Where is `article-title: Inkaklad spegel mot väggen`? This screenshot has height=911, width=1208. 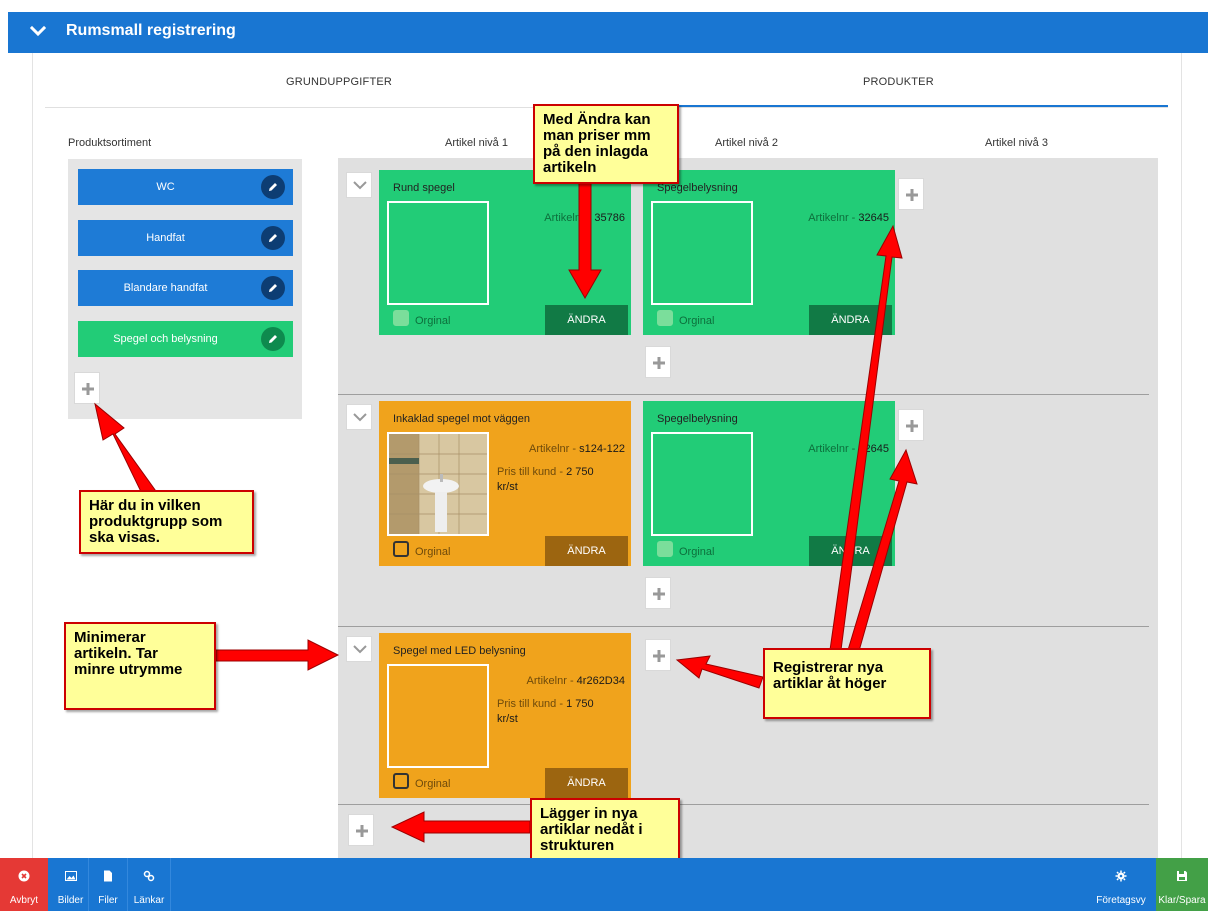
article-title: Inkaklad spegel mot väggen is located at coordinates (461, 419).